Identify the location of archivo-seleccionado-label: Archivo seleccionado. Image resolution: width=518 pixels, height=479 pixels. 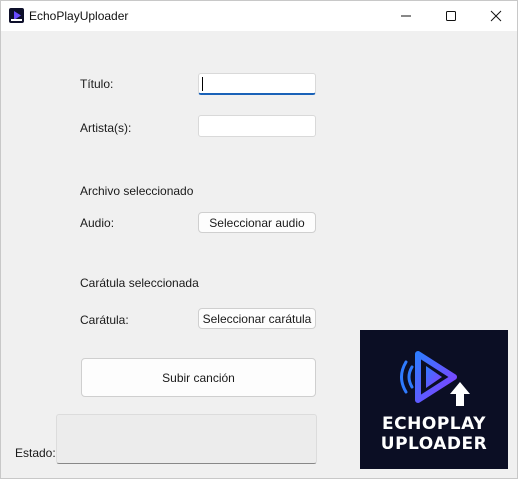
(137, 191).